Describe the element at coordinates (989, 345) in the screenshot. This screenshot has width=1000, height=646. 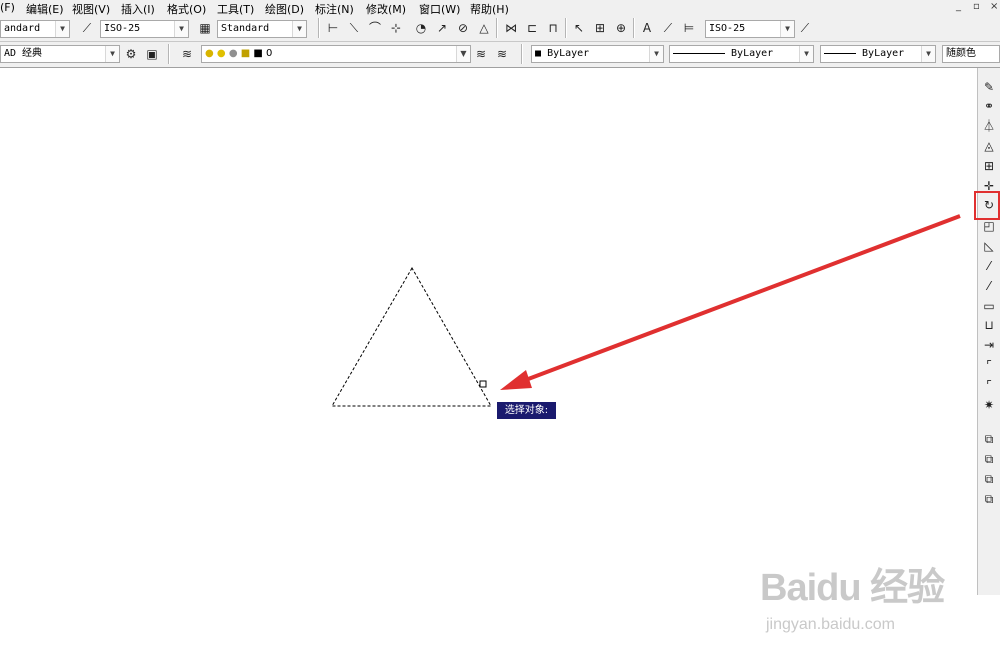
I see `join-icon: ⇥` at that location.